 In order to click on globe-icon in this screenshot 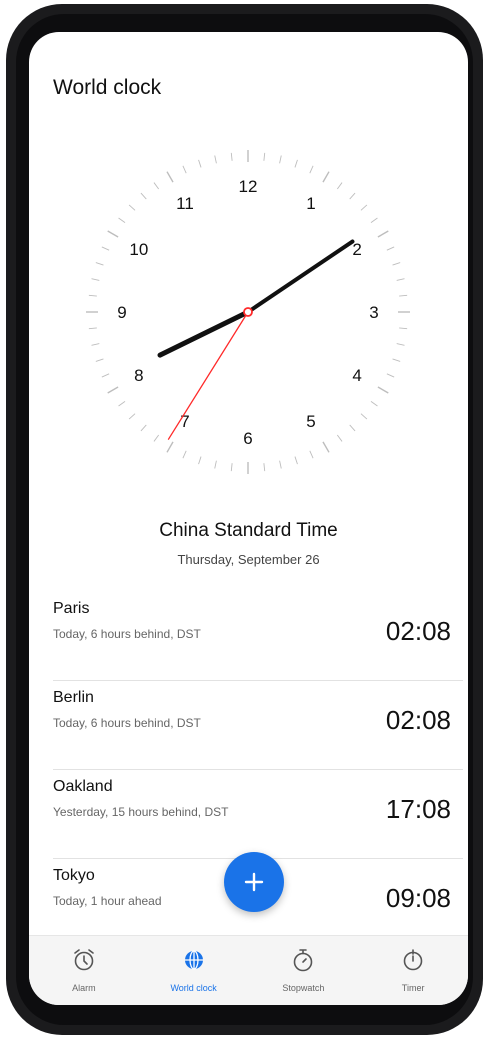, I will do `click(193, 960)`.